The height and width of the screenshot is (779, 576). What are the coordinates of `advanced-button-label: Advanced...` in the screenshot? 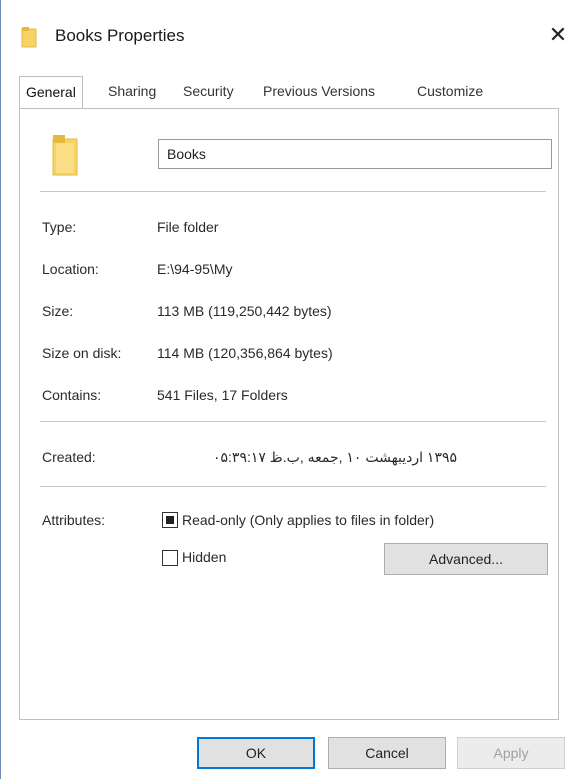 It's located at (466, 559).